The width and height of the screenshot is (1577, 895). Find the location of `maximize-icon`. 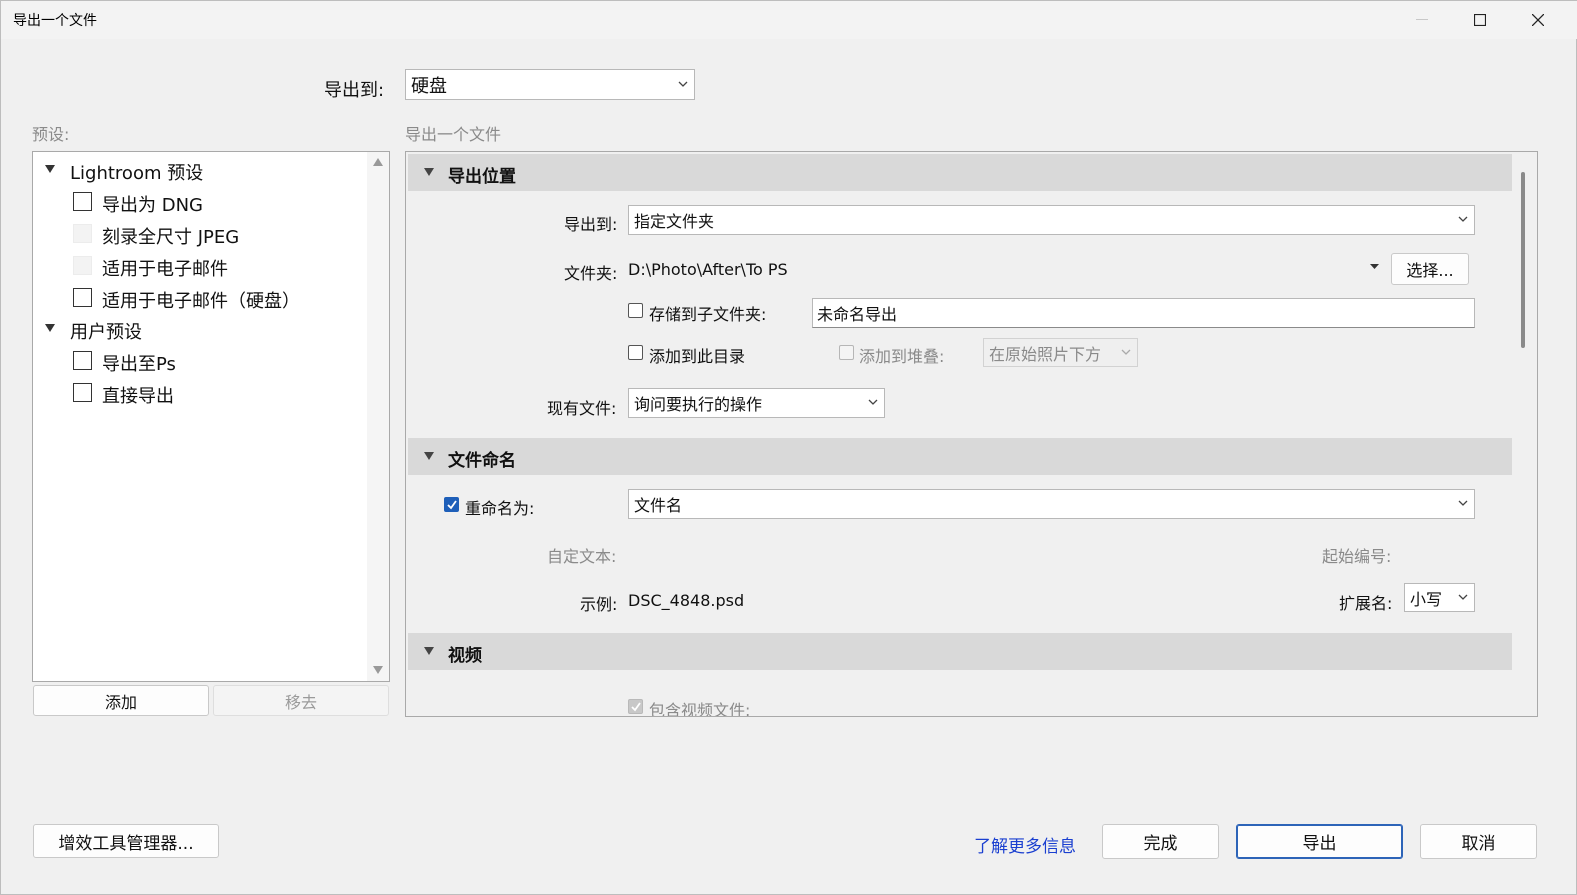

maximize-icon is located at coordinates (1480, 20).